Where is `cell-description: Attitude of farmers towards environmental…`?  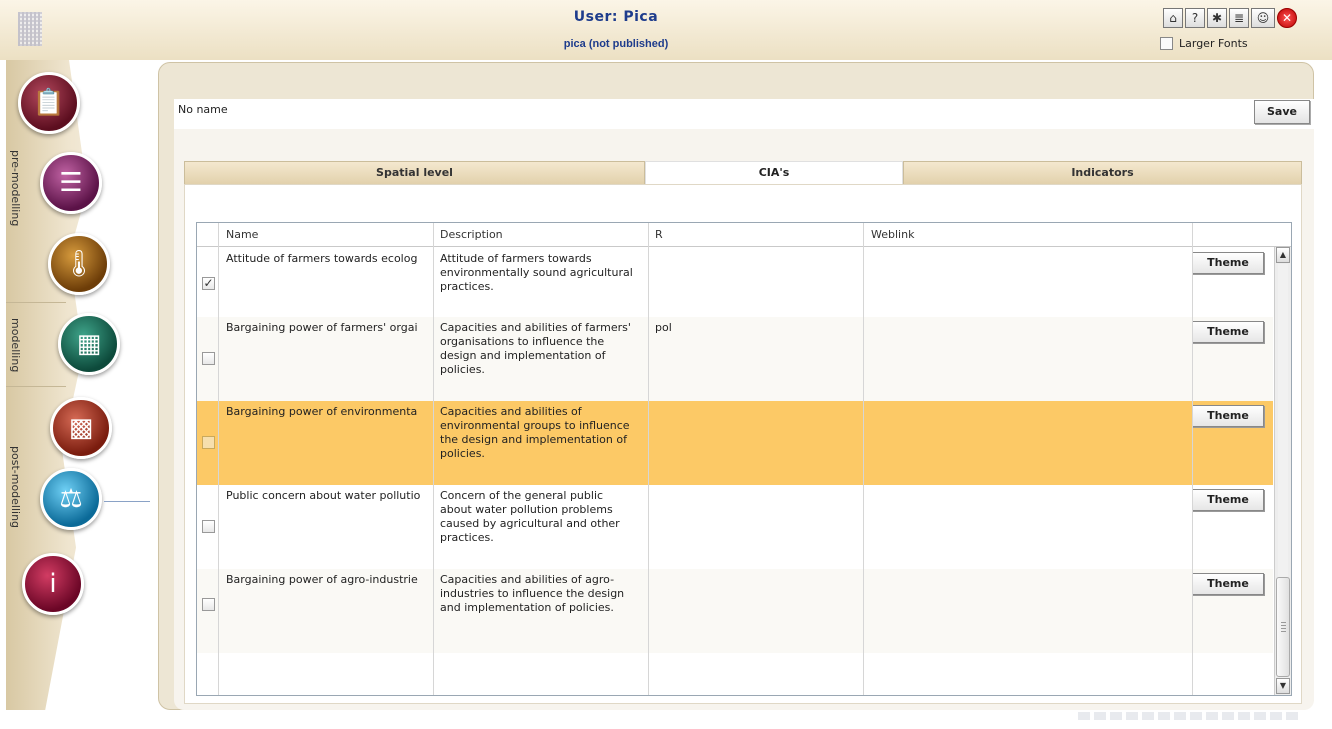
cell-description: Attitude of farmers towards environmental… is located at coordinates (536, 272).